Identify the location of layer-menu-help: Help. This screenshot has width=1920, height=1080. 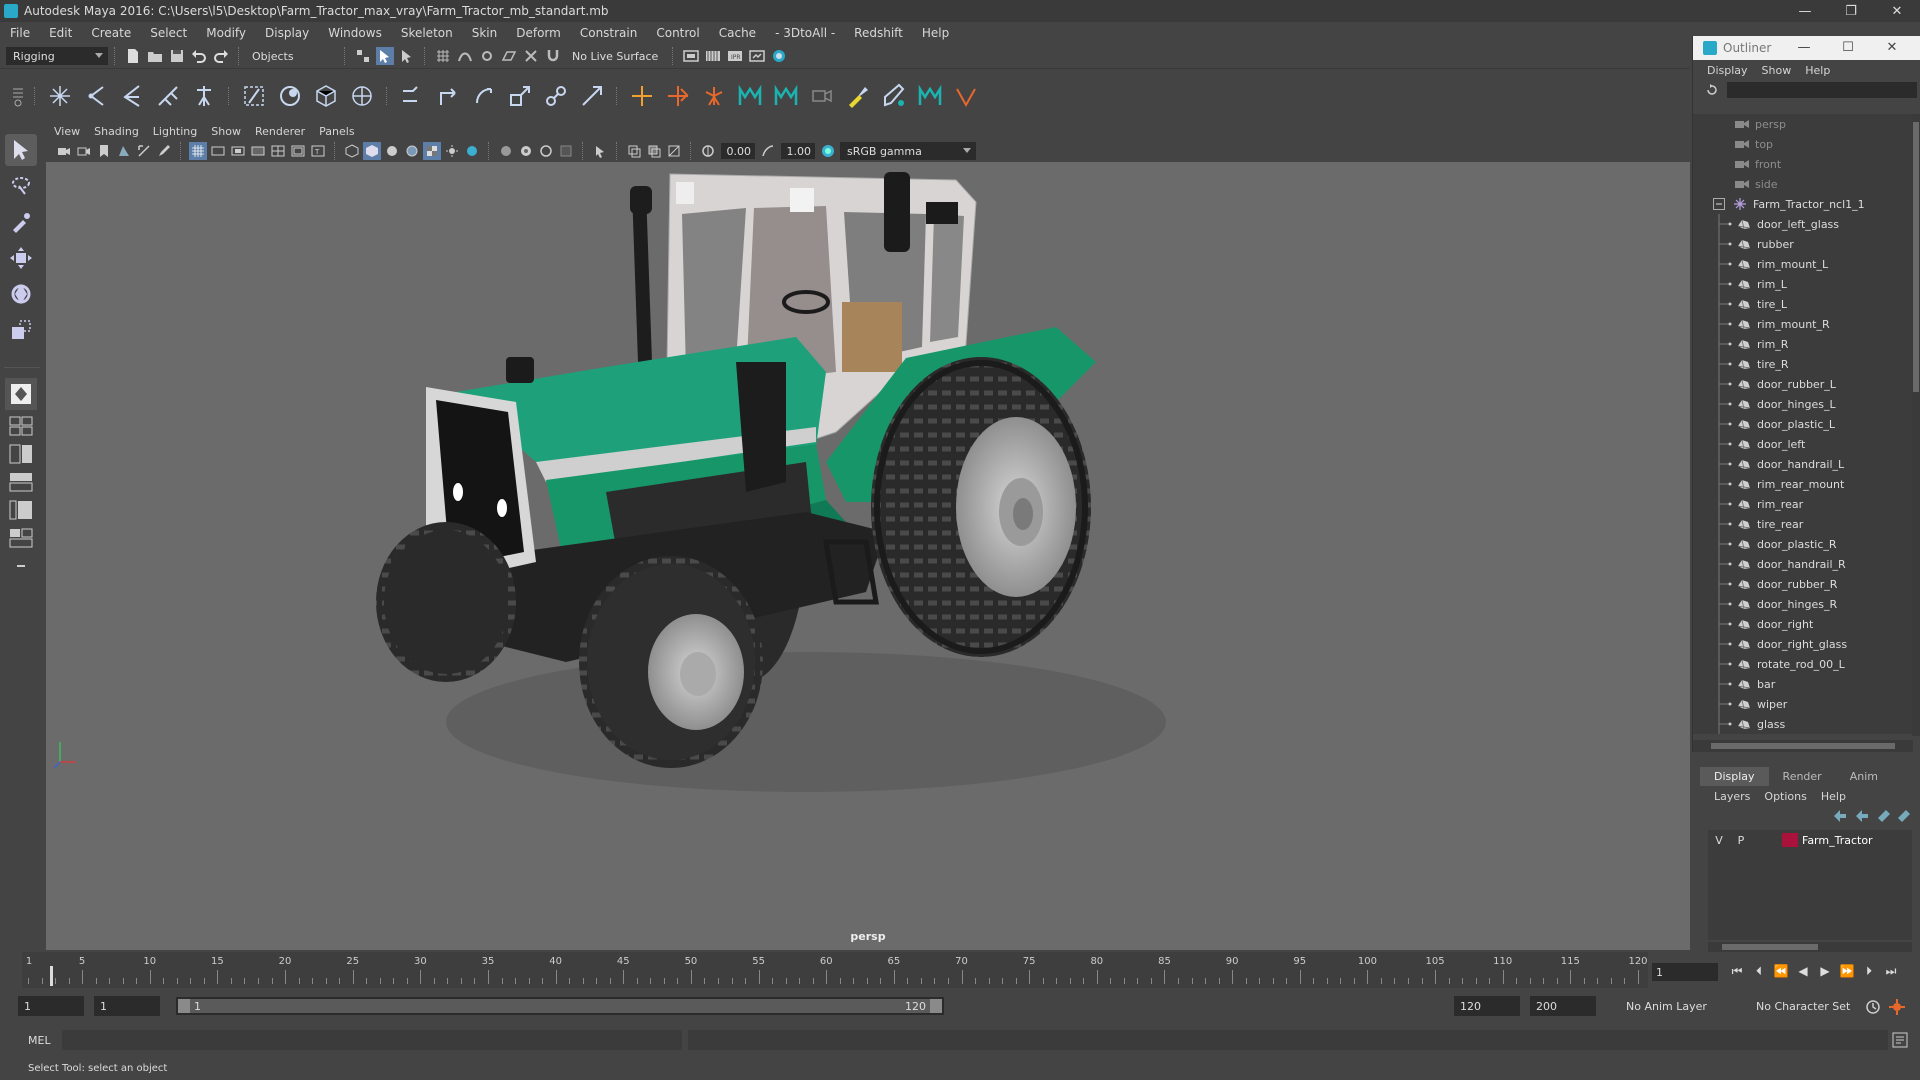
(1833, 796).